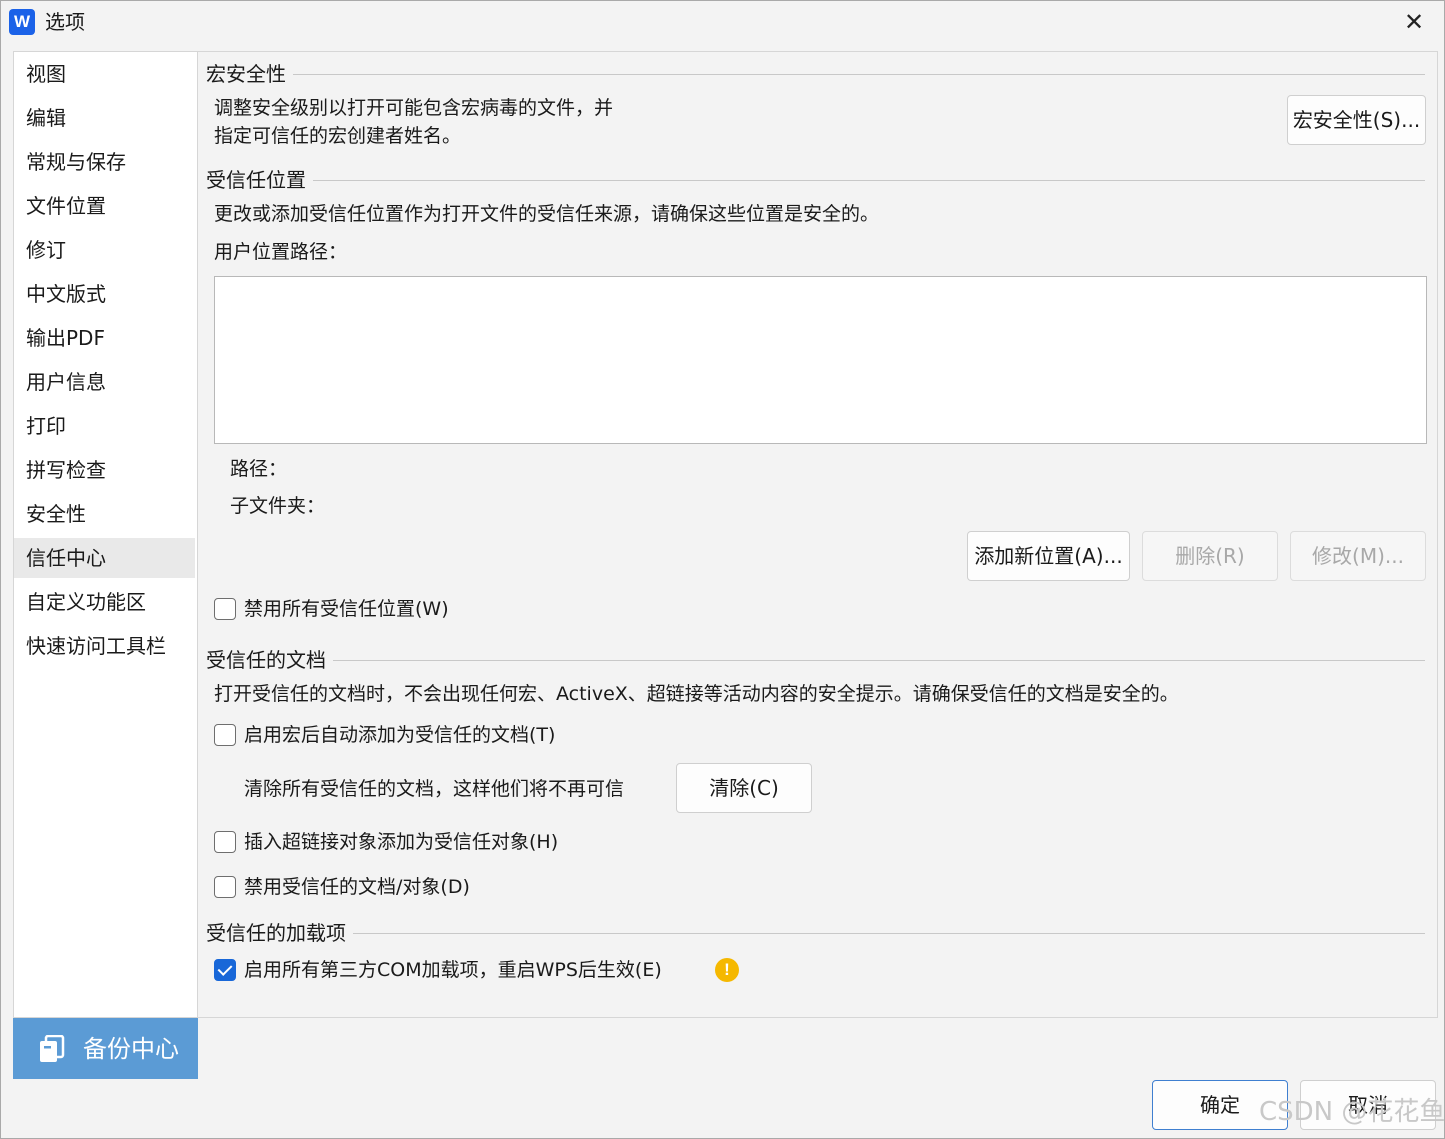  What do you see at coordinates (22, 22) in the screenshot?
I see `wps-writer-icon: W` at bounding box center [22, 22].